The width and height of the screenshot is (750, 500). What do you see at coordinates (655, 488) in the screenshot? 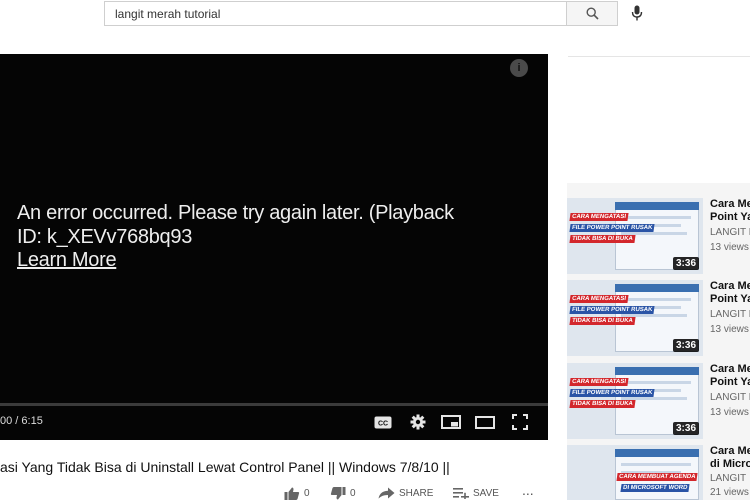
I see `thumbnail-banner: DI MICROSOFT WORD` at bounding box center [655, 488].